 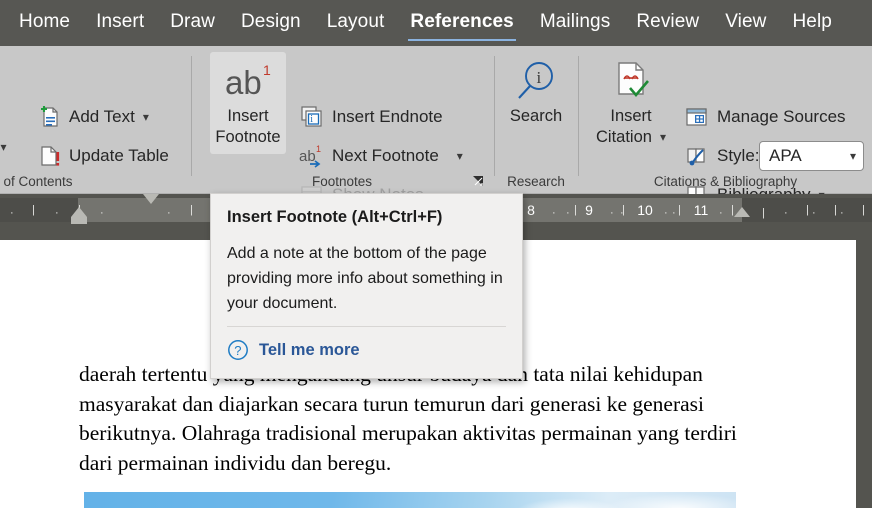 I want to click on manage-sources-button: Manage Sources, so click(x=765, y=117).